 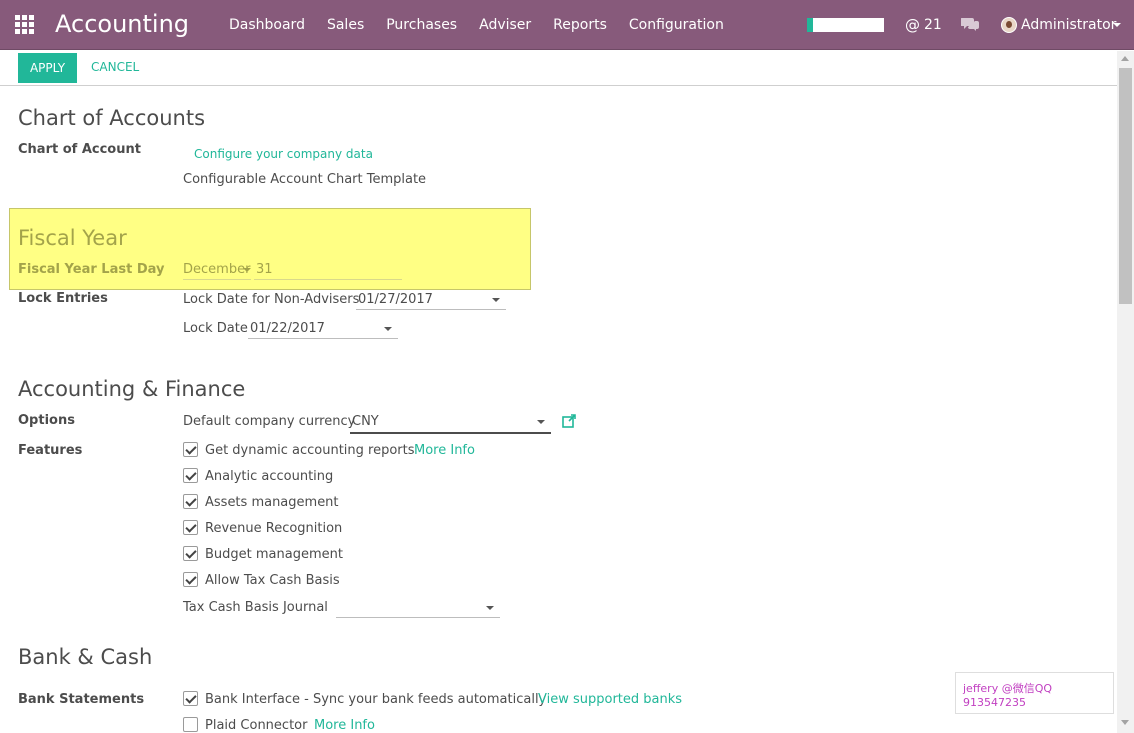 I want to click on lock-date-value: 01/22/2017, so click(x=287, y=328).